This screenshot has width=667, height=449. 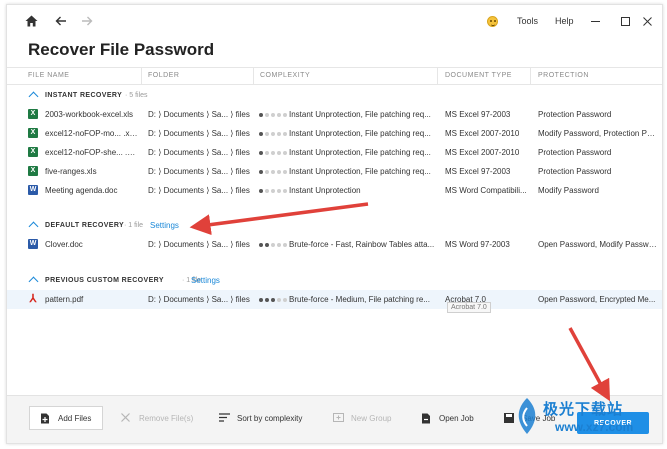 I want to click on group-title: DEFAULT RECOVERY, so click(x=85, y=225).